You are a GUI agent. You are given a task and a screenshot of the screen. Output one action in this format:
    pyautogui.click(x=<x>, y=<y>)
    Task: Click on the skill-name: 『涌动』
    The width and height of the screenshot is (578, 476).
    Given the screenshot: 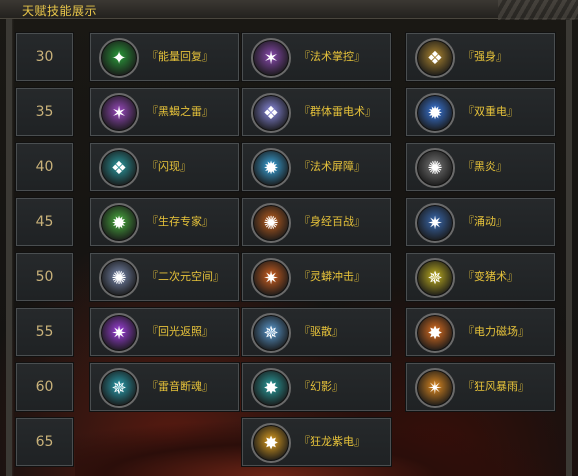 What is the action you would take?
    pyautogui.click(x=485, y=221)
    